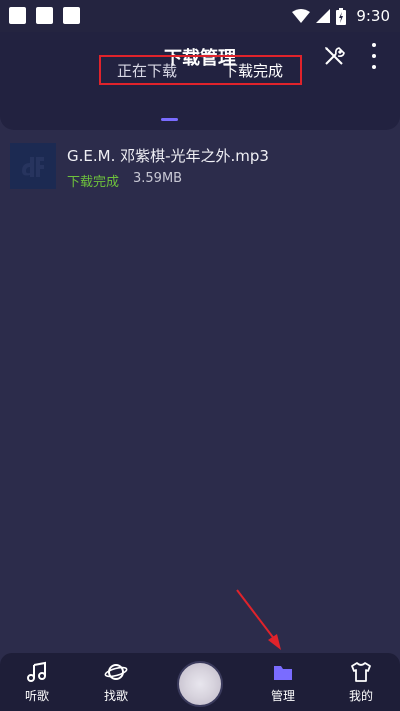 The width and height of the screenshot is (400, 711). What do you see at coordinates (283, 682) in the screenshot?
I see `nav-item-manage: 管理` at bounding box center [283, 682].